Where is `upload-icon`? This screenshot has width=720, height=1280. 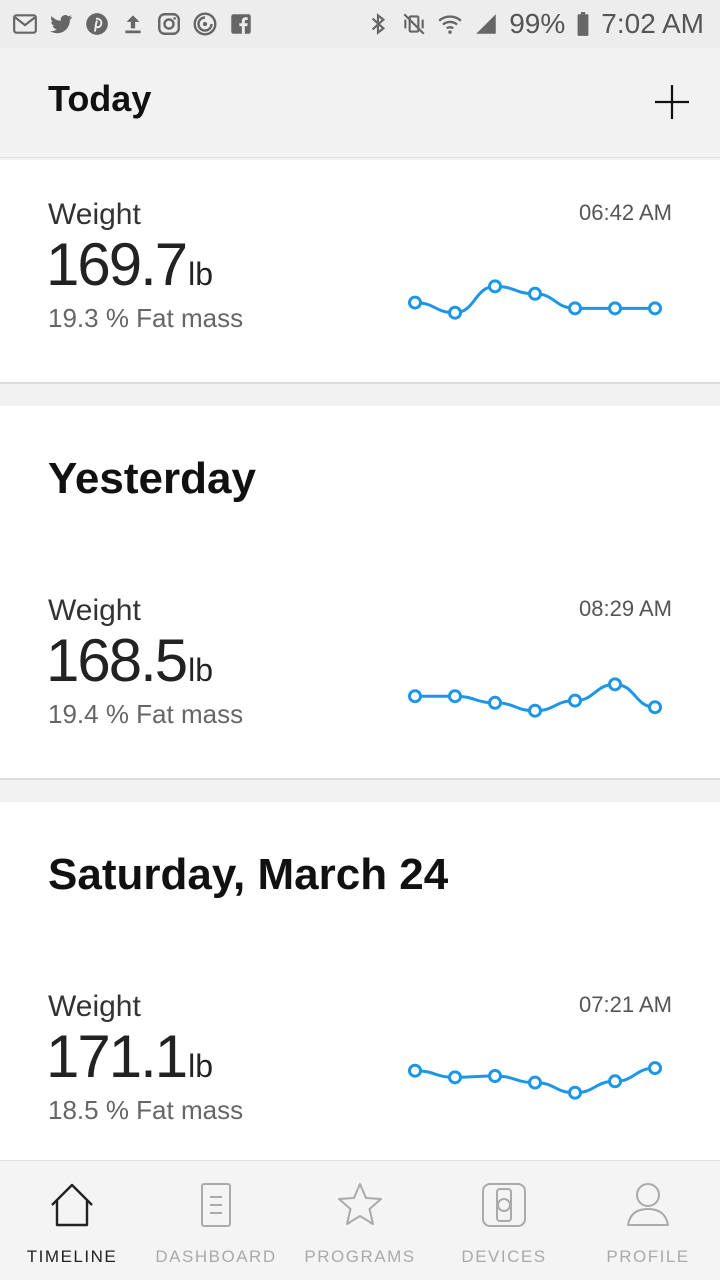
upload-icon is located at coordinates (133, 24).